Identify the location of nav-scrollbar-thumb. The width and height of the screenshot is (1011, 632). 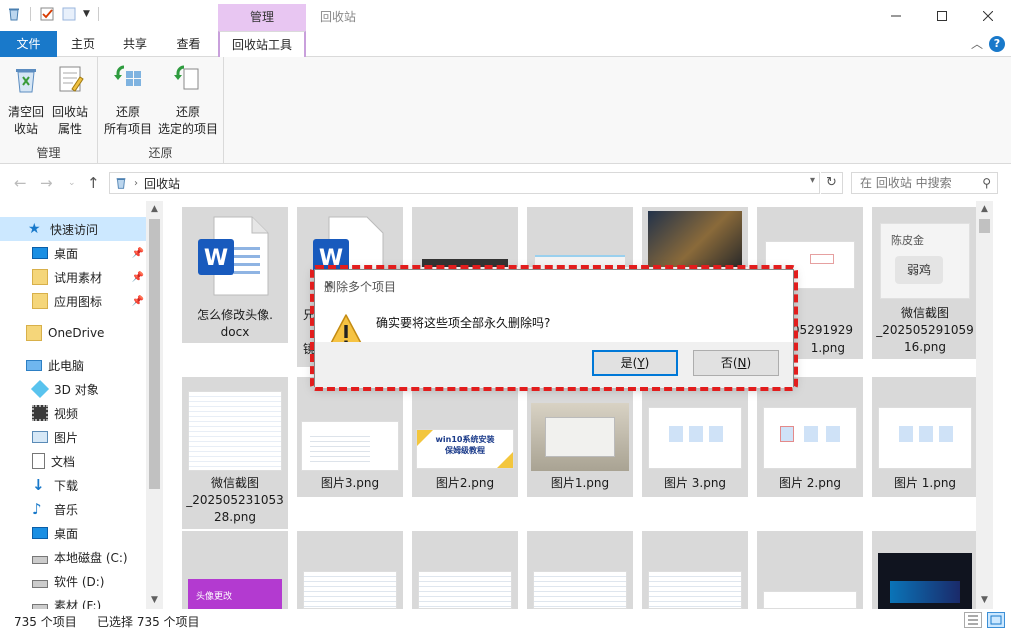
(154, 354).